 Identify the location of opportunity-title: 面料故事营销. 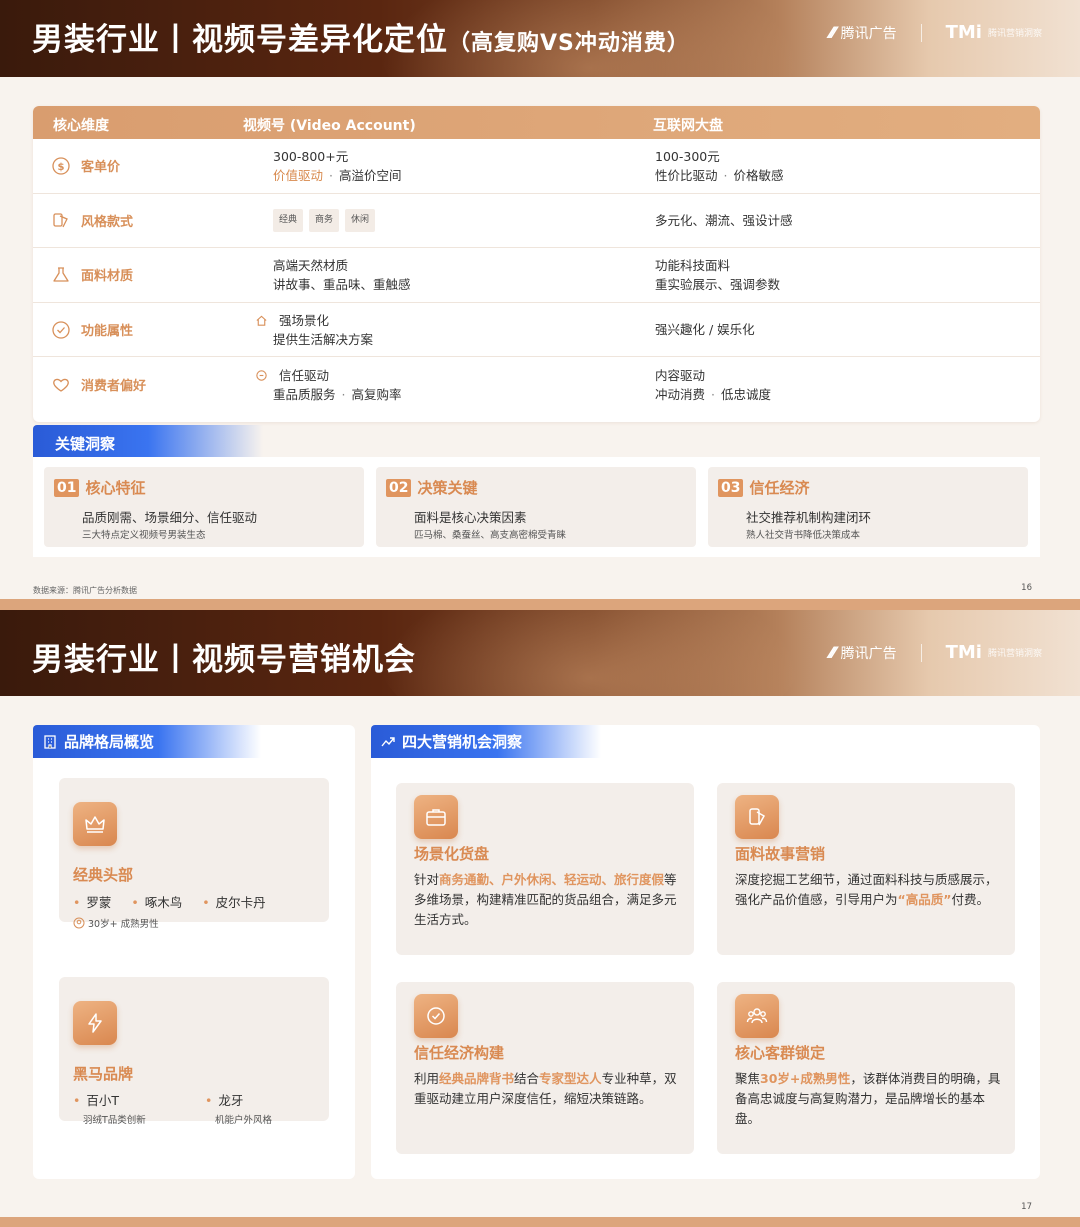
(780, 854).